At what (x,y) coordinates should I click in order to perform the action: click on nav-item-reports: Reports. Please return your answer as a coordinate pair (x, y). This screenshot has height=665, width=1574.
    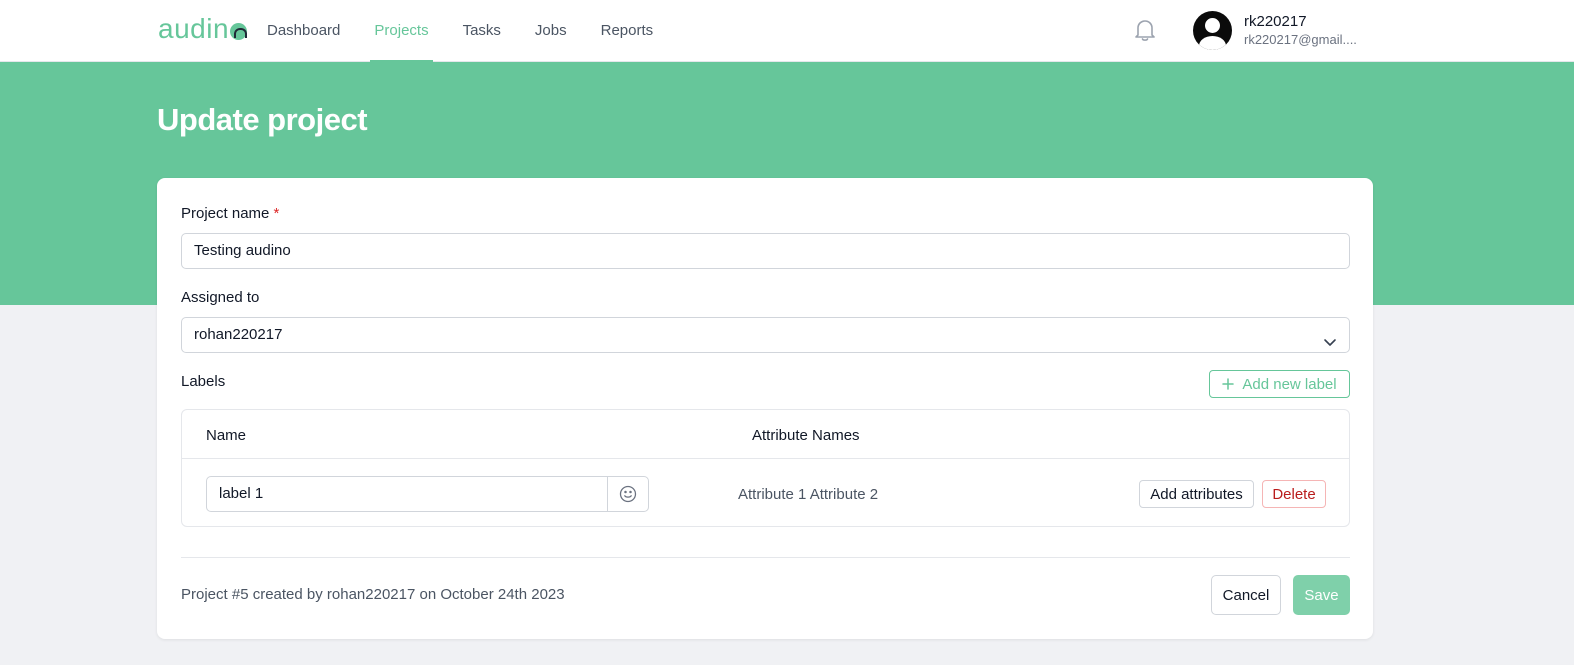
    Looking at the image, I should click on (627, 31).